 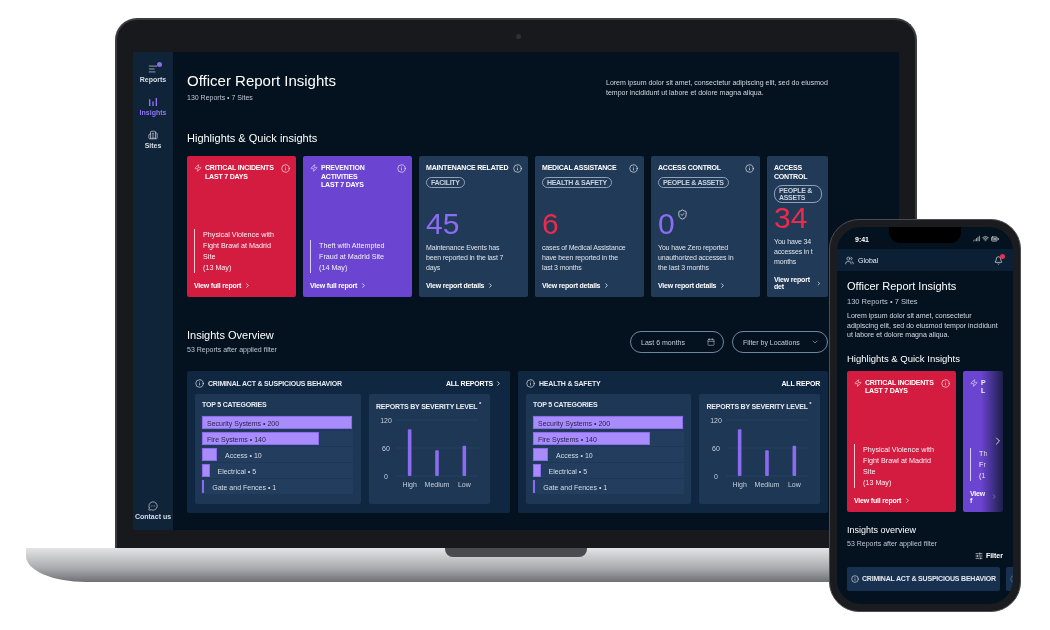 I want to click on metric-value: 6, so click(x=550, y=224).